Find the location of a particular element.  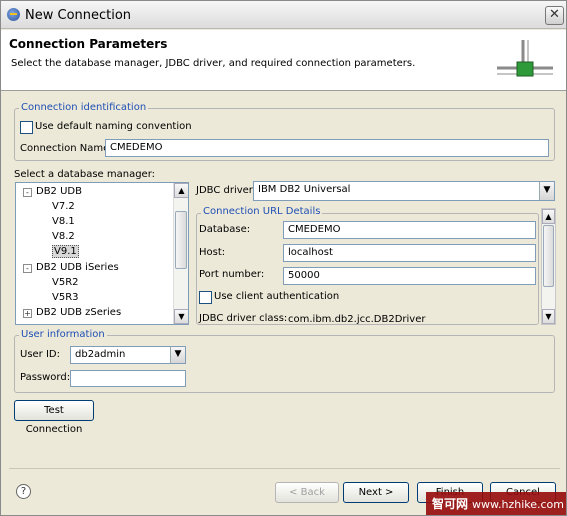

next-button: Next > is located at coordinates (376, 492).